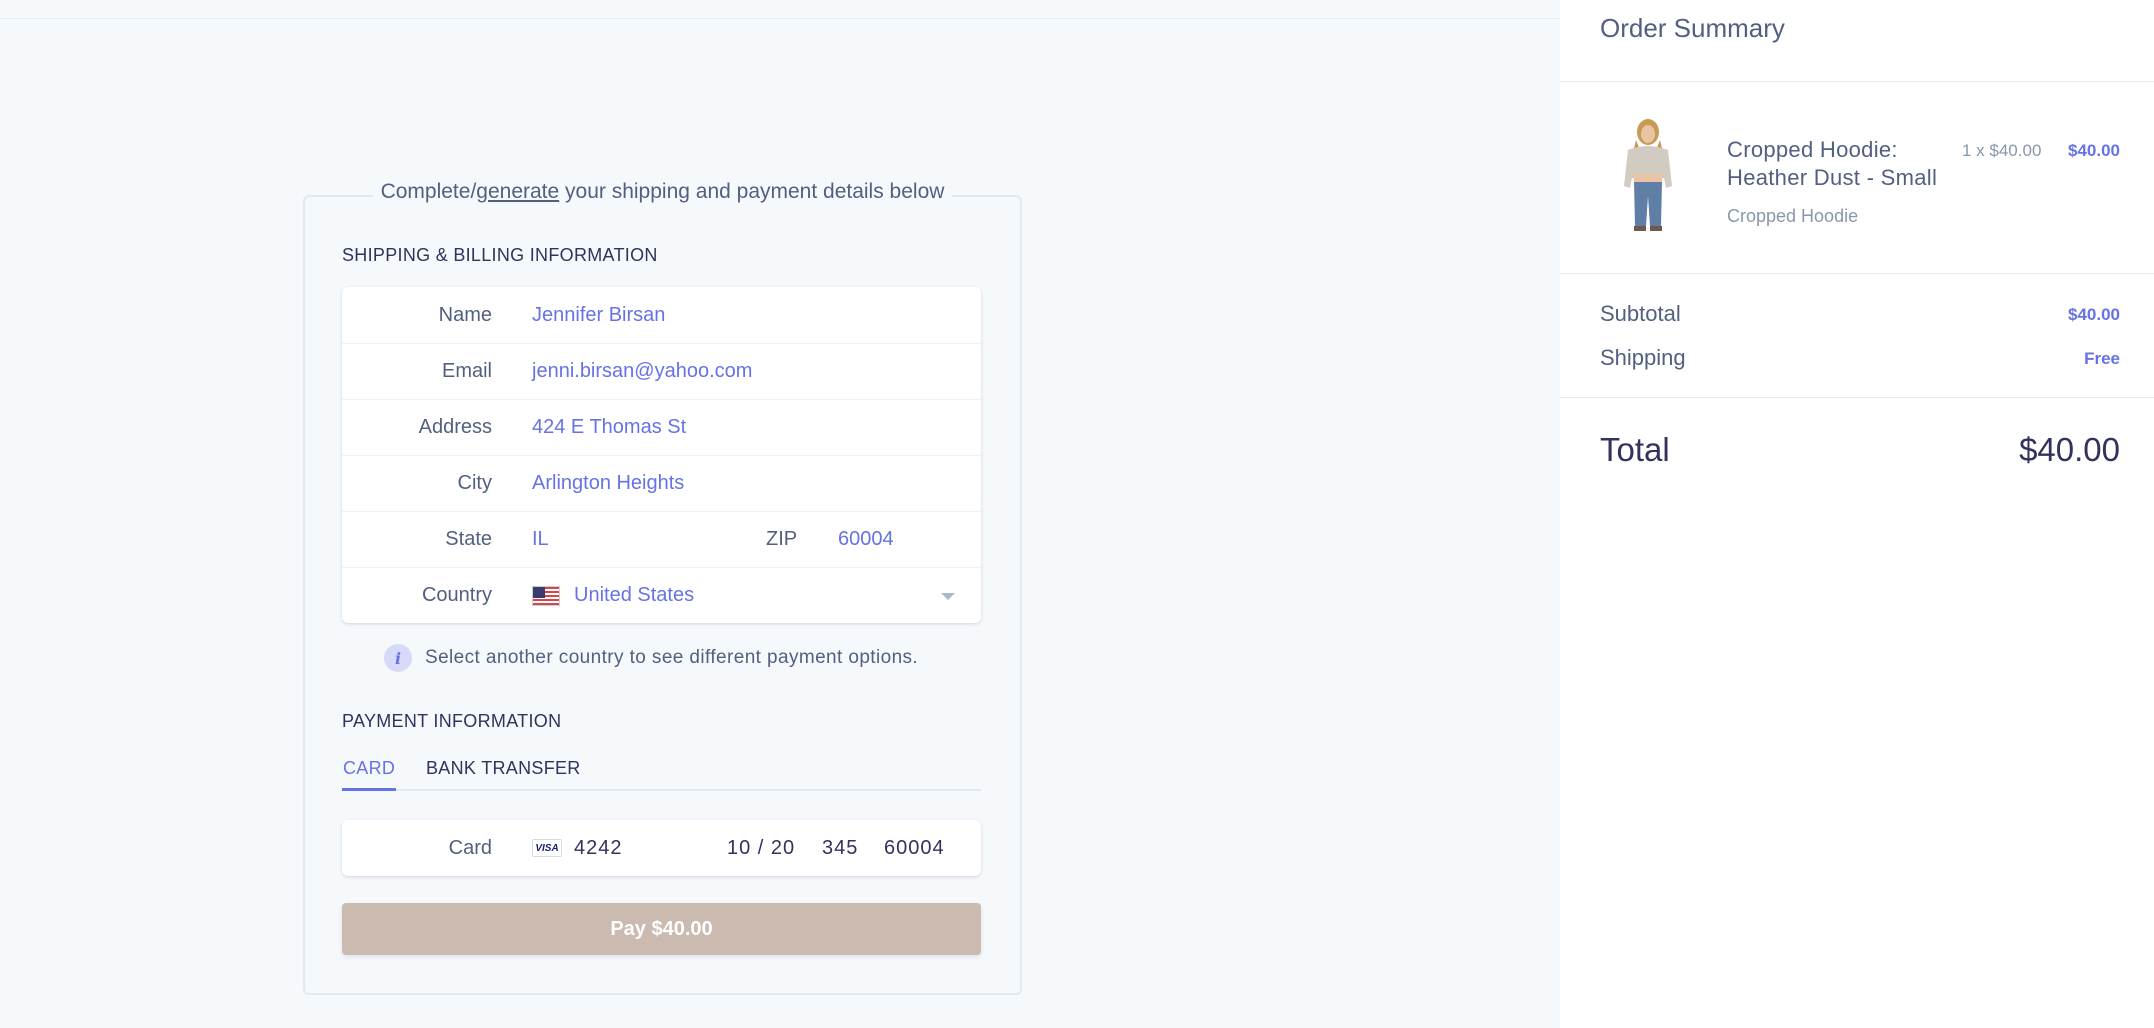 Image resolution: width=2154 pixels, height=1028 pixels. What do you see at coordinates (503, 774) in the screenshot?
I see `tab-bank-transfer: Bank Transfer` at bounding box center [503, 774].